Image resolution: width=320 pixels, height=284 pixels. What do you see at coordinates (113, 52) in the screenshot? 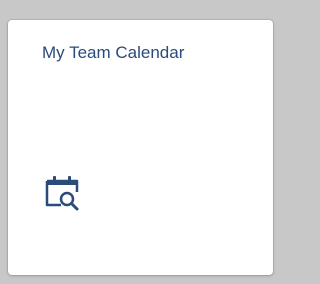
I see `tile-title: My Team Calendar` at bounding box center [113, 52].